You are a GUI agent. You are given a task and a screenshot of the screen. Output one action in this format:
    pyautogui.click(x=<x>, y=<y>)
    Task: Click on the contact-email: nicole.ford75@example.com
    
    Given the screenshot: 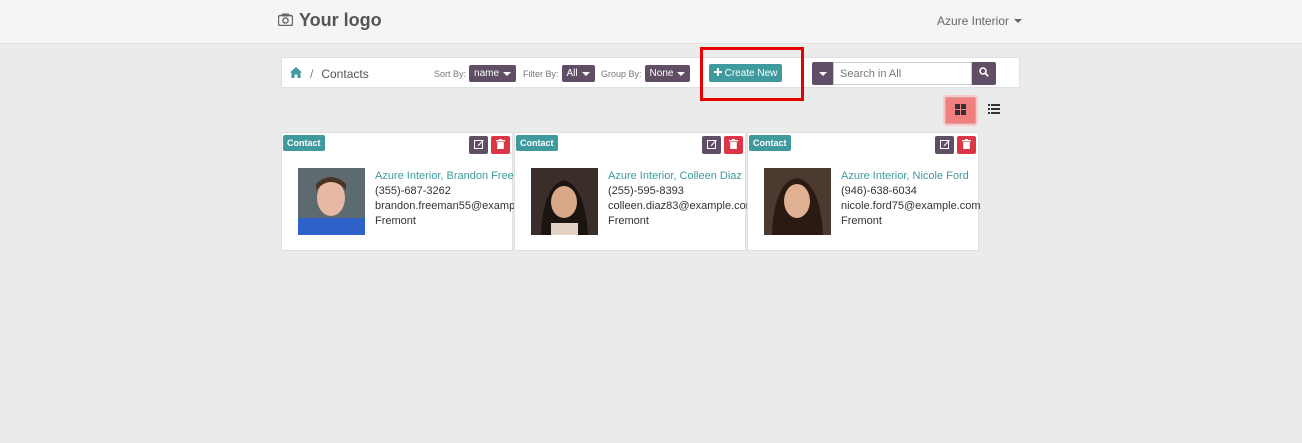 What is the action you would take?
    pyautogui.click(x=910, y=206)
    